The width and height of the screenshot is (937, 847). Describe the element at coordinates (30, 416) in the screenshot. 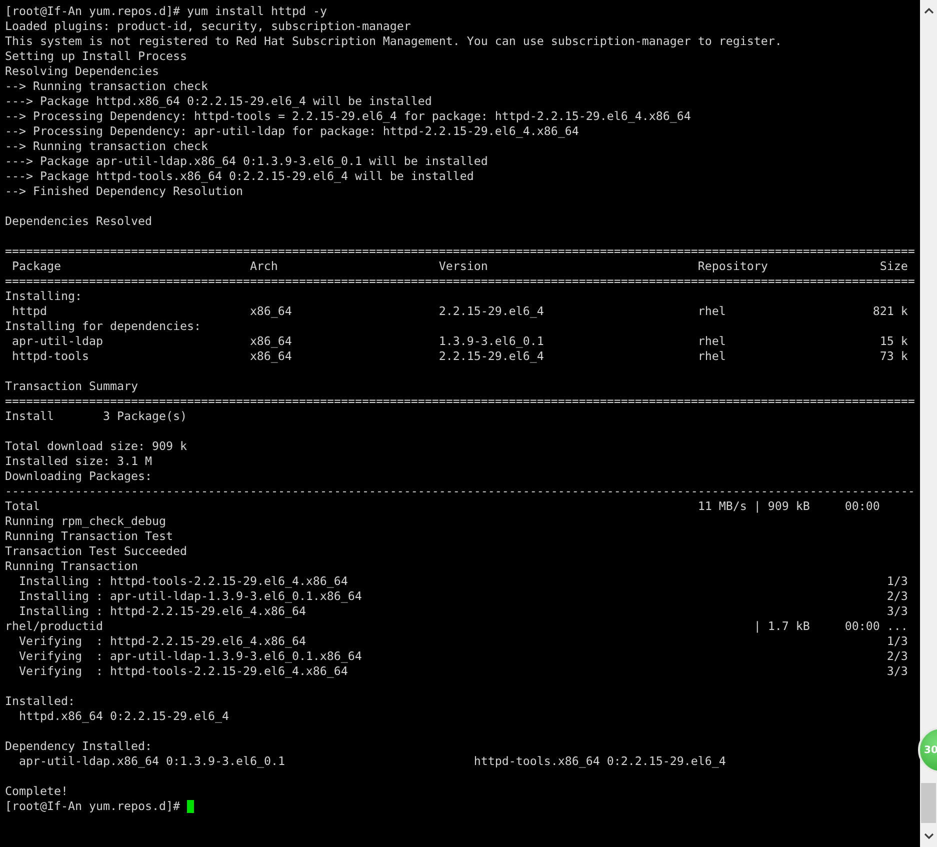

I see `summary-label: Install` at that location.